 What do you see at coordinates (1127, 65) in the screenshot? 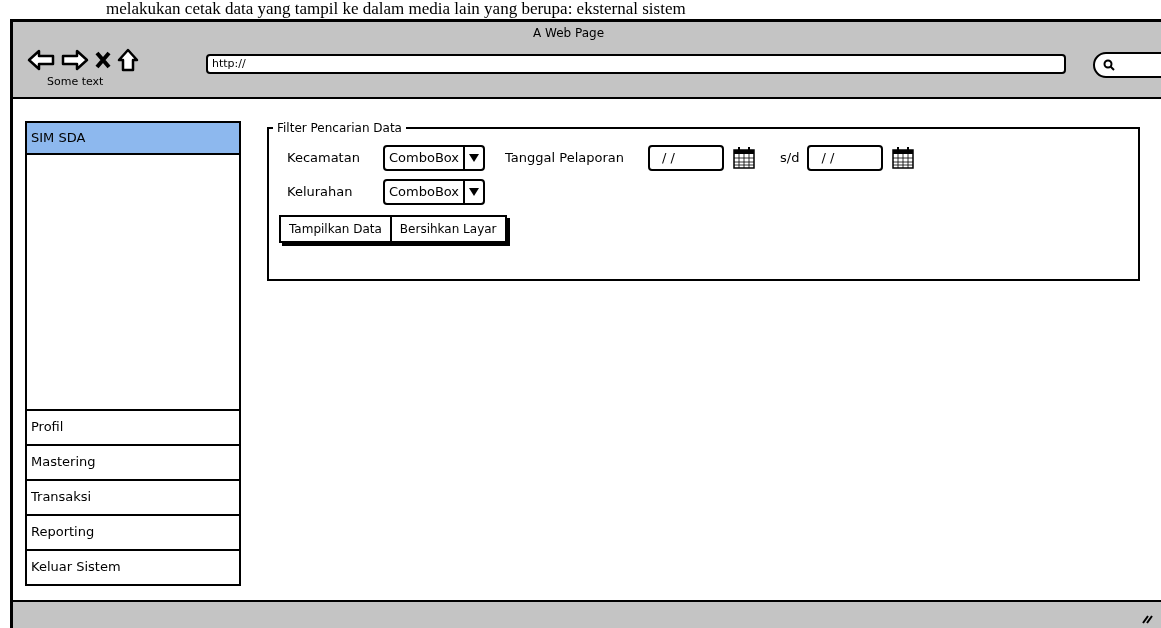
I see `search-field` at bounding box center [1127, 65].